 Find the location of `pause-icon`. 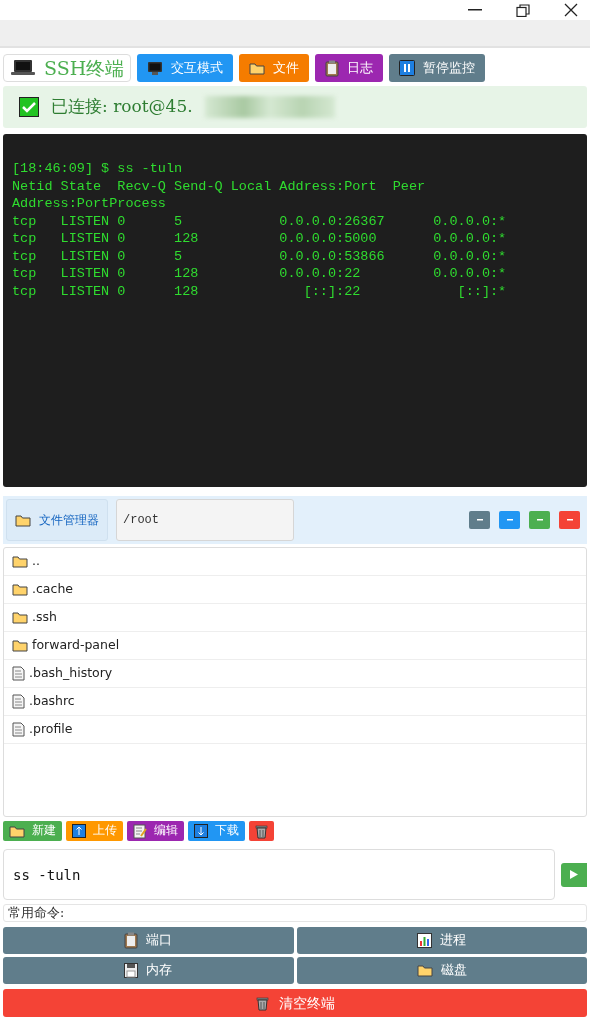

pause-icon is located at coordinates (407, 68).